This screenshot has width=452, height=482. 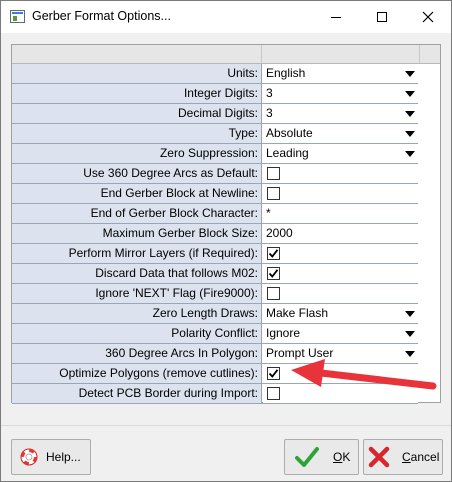 I want to click on option-row: Discard Data that follows M02:, so click(x=215, y=274).